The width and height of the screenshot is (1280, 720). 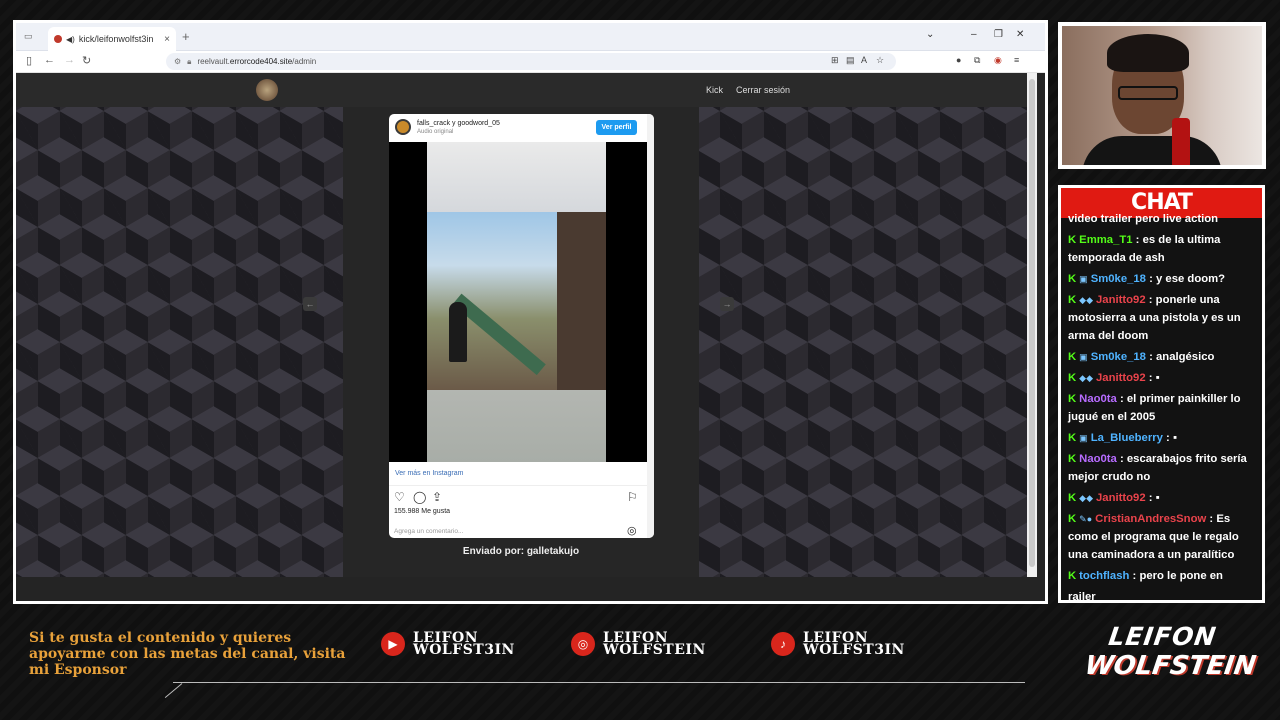 What do you see at coordinates (429, 473) in the screenshot?
I see `view-more-instagram-link: Ver más en Instagram` at bounding box center [429, 473].